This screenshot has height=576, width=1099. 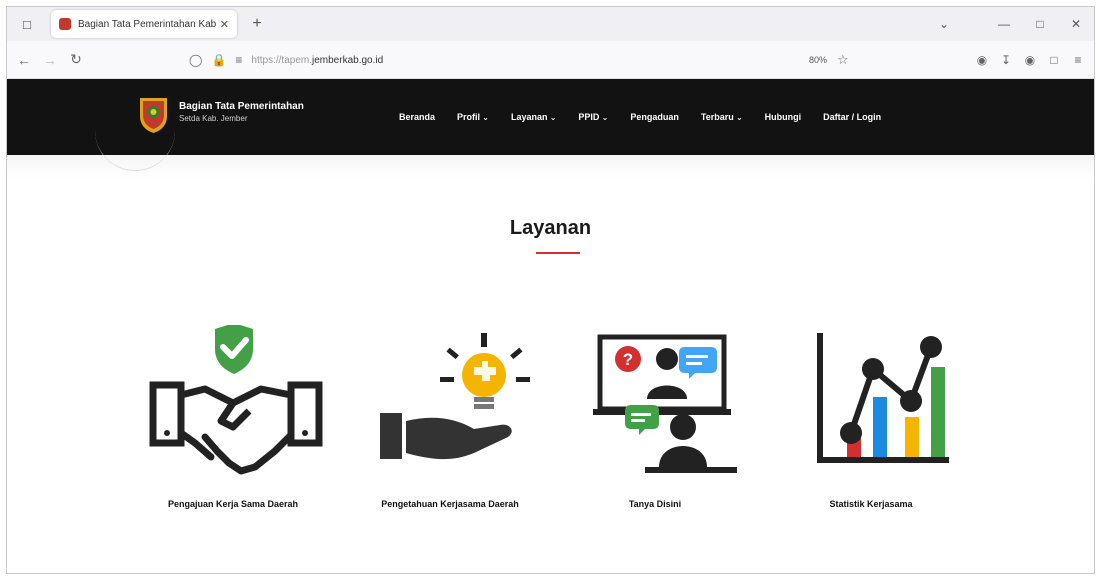 I want to click on menu-item-login: Daftar / Login, so click(x=852, y=117).